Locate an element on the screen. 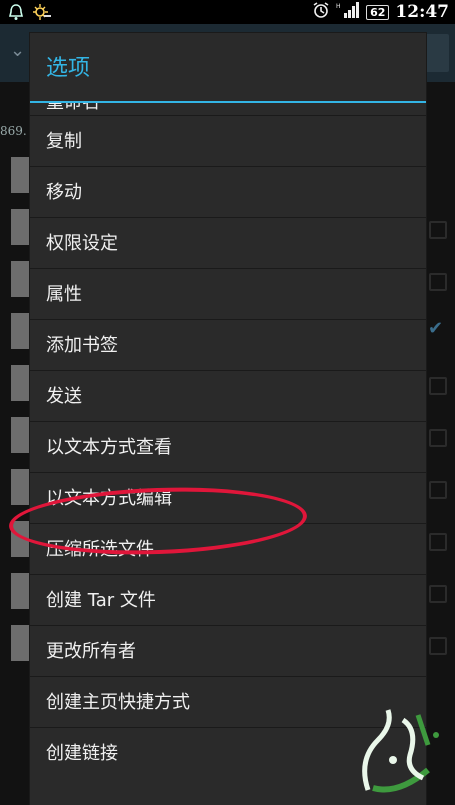 Image resolution: width=455 pixels, height=805 pixels. menu-item-move: 移动 is located at coordinates (228, 191).